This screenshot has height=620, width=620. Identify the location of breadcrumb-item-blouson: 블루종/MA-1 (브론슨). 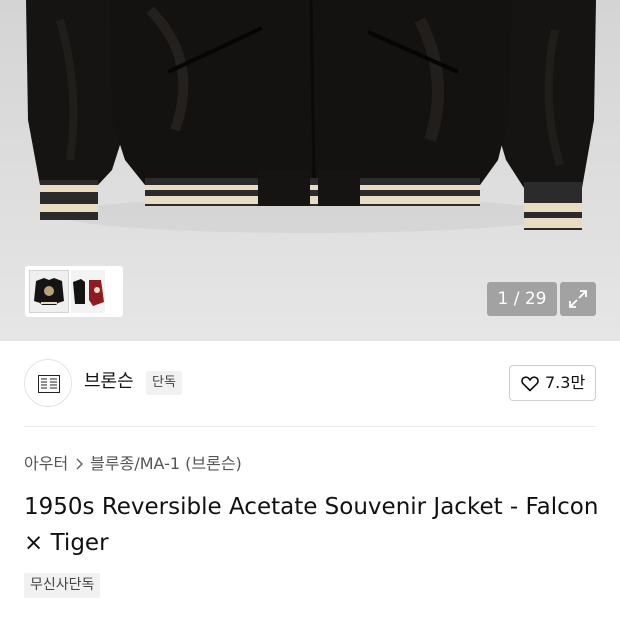
(166, 464).